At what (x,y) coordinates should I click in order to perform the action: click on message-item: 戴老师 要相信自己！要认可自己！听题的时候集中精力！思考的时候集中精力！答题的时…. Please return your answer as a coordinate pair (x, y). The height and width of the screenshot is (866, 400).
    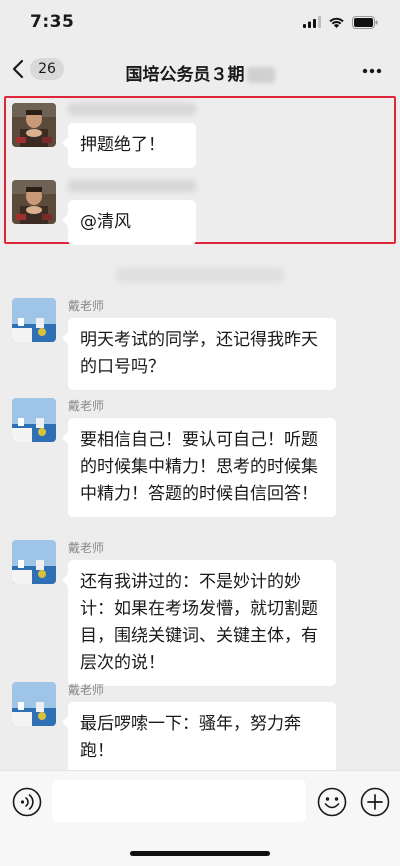
    Looking at the image, I should click on (174, 457).